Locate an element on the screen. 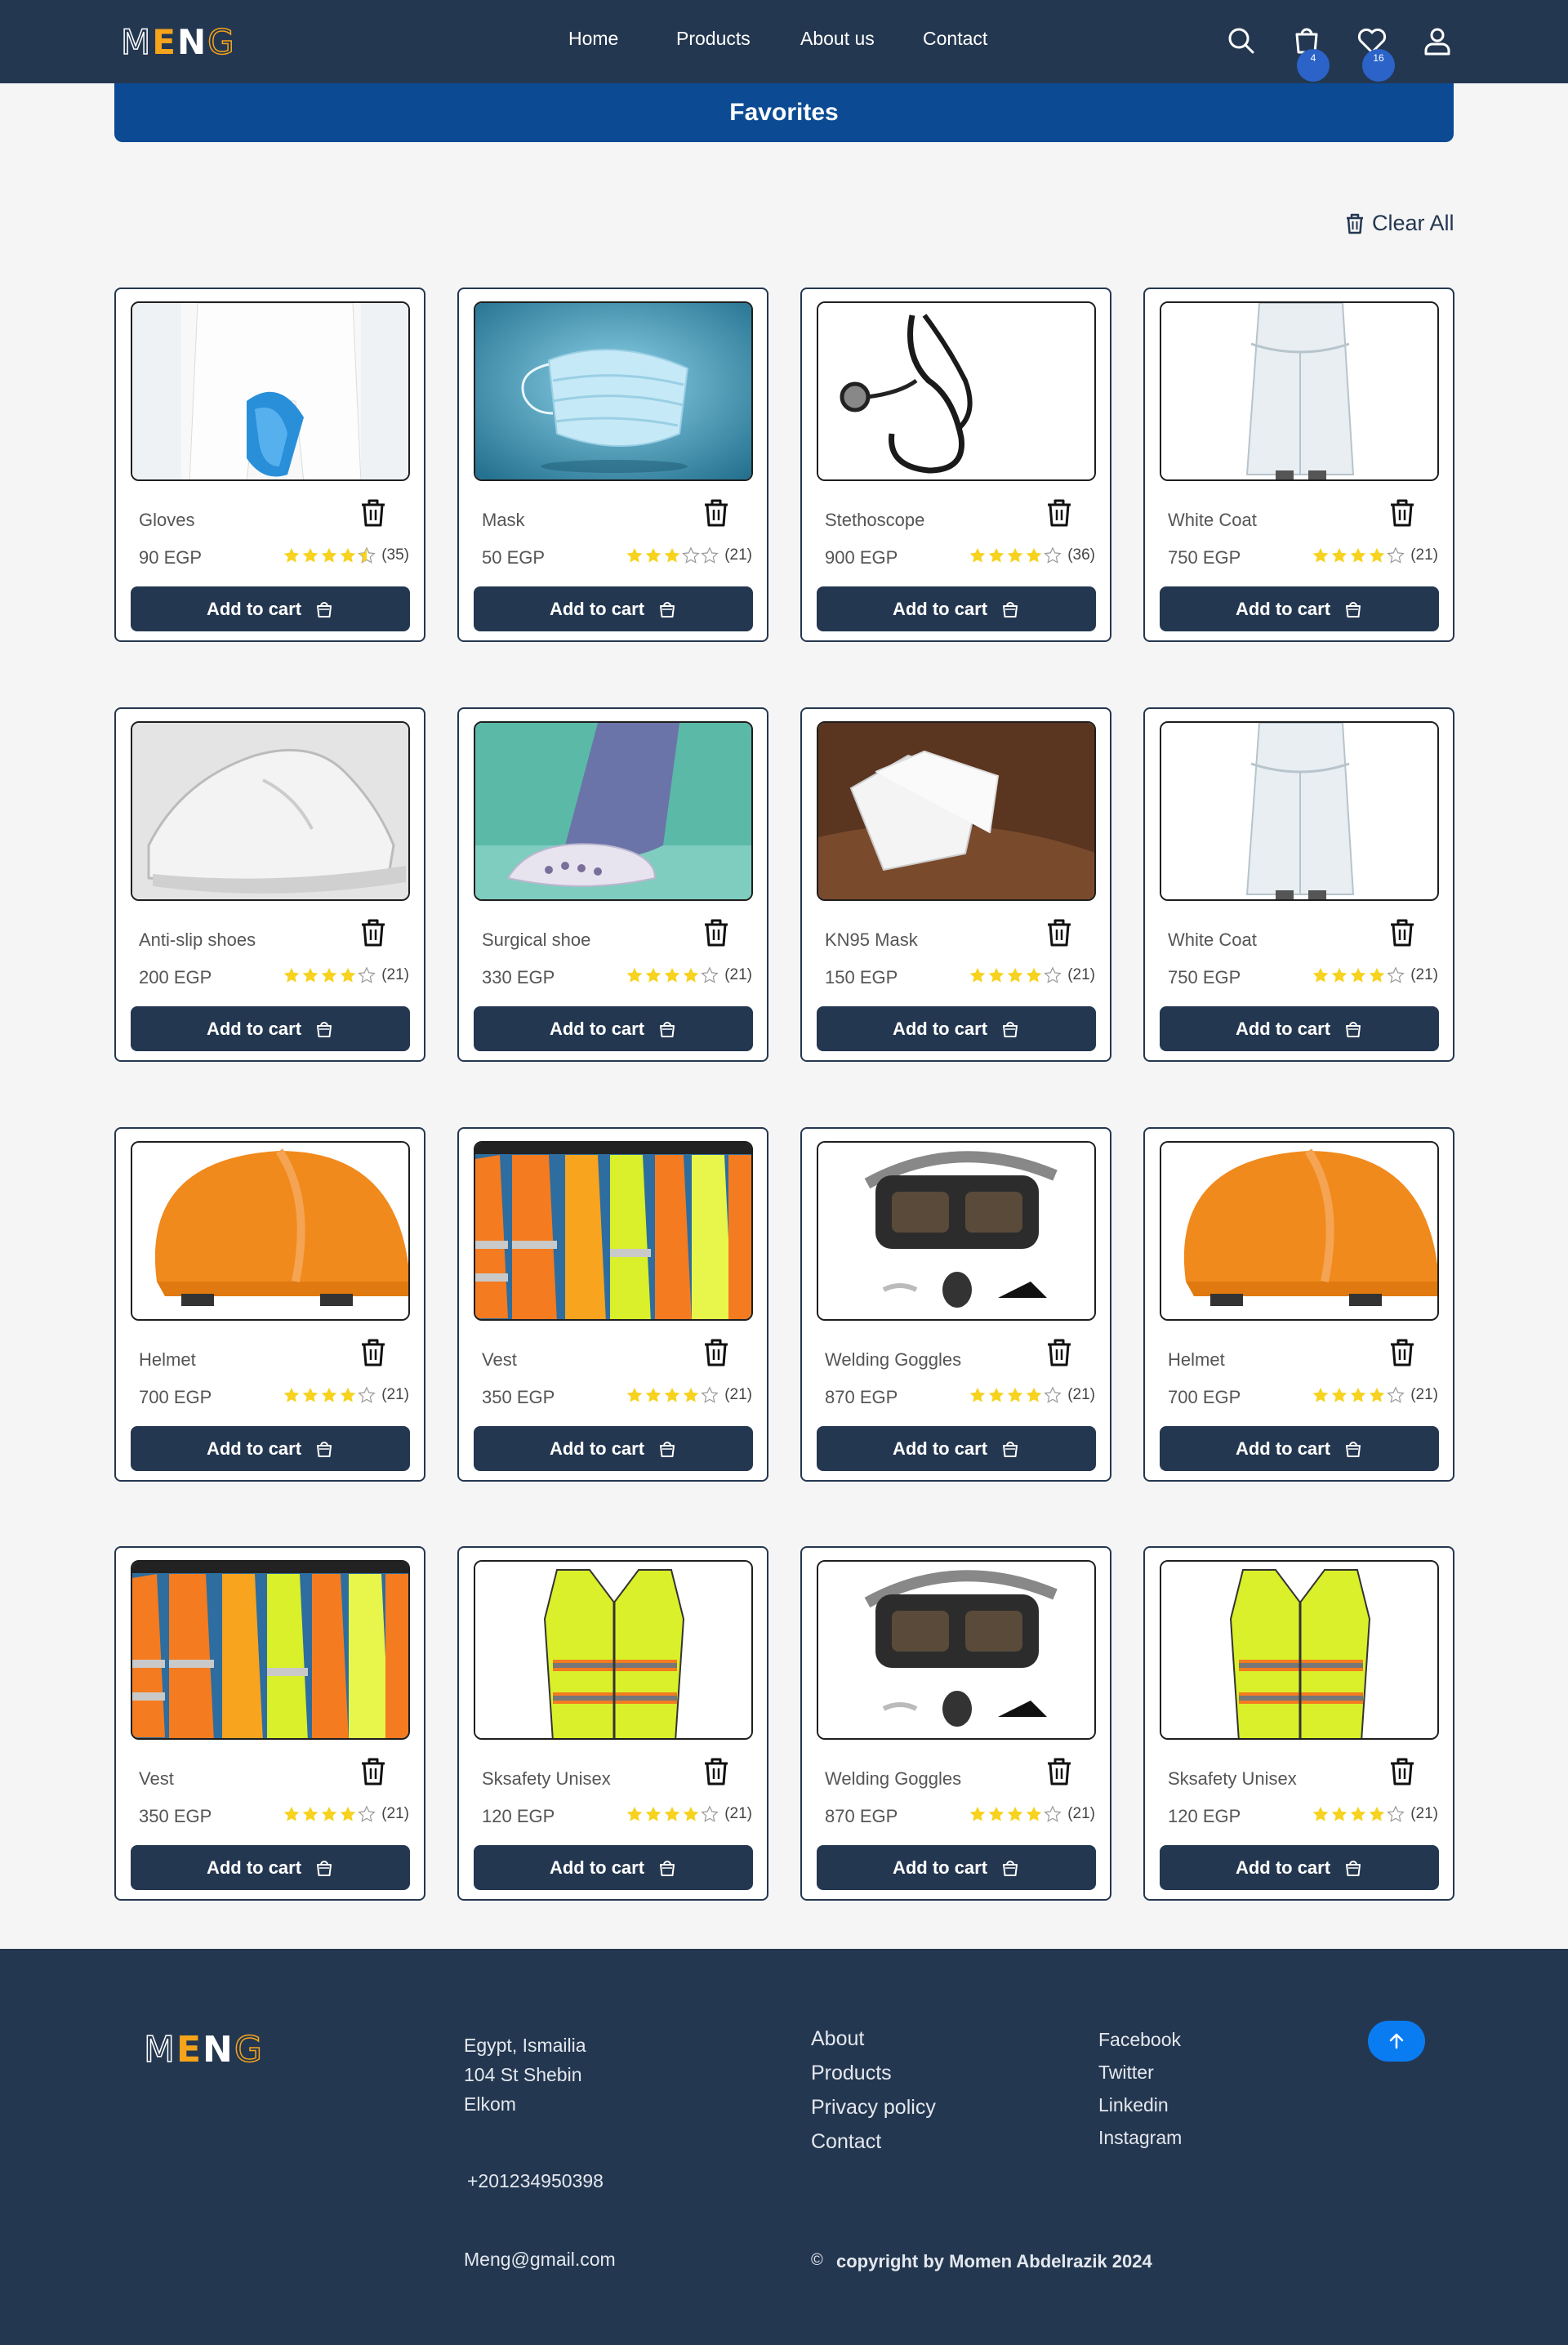 The image size is (1568, 2345). social-facebook: Facebook is located at coordinates (1139, 2040).